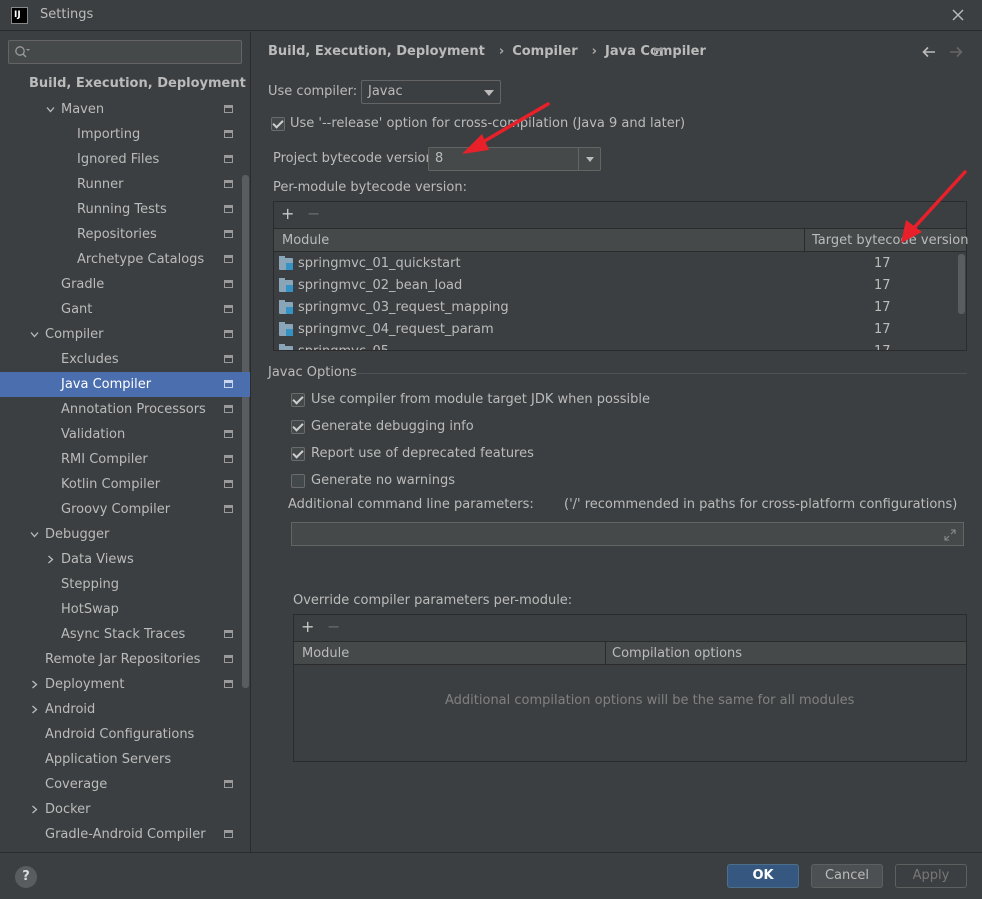  I want to click on use-module-jdk-checkbox, so click(298, 400).